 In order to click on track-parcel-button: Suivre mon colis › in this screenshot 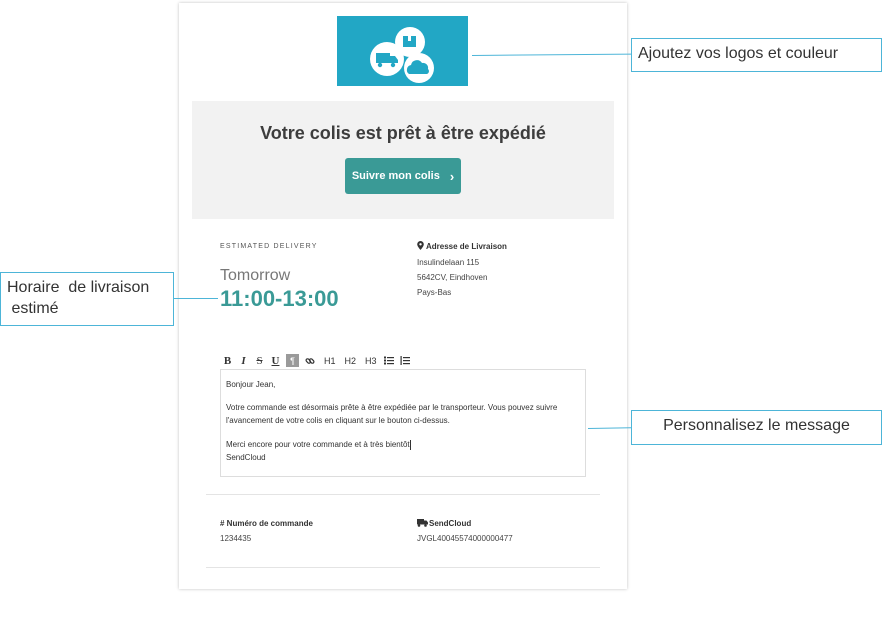, I will do `click(403, 176)`.